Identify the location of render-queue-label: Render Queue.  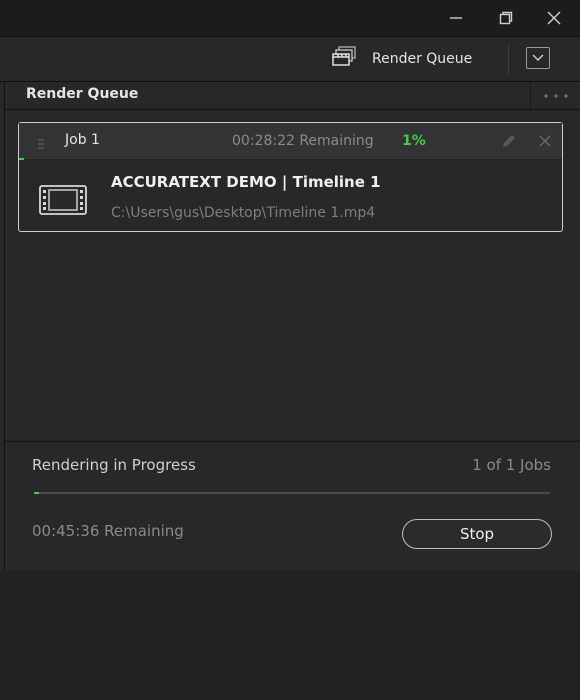
(422, 59).